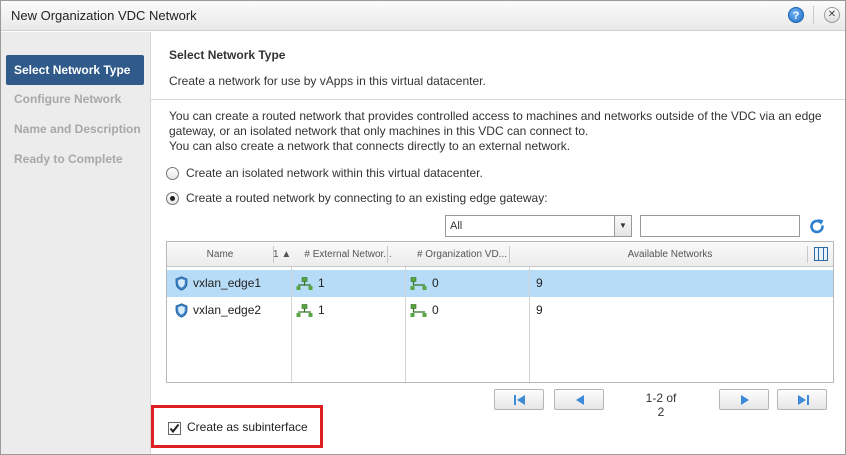  I want to click on subinterface-highlight: Create as subinterface, so click(237, 426).